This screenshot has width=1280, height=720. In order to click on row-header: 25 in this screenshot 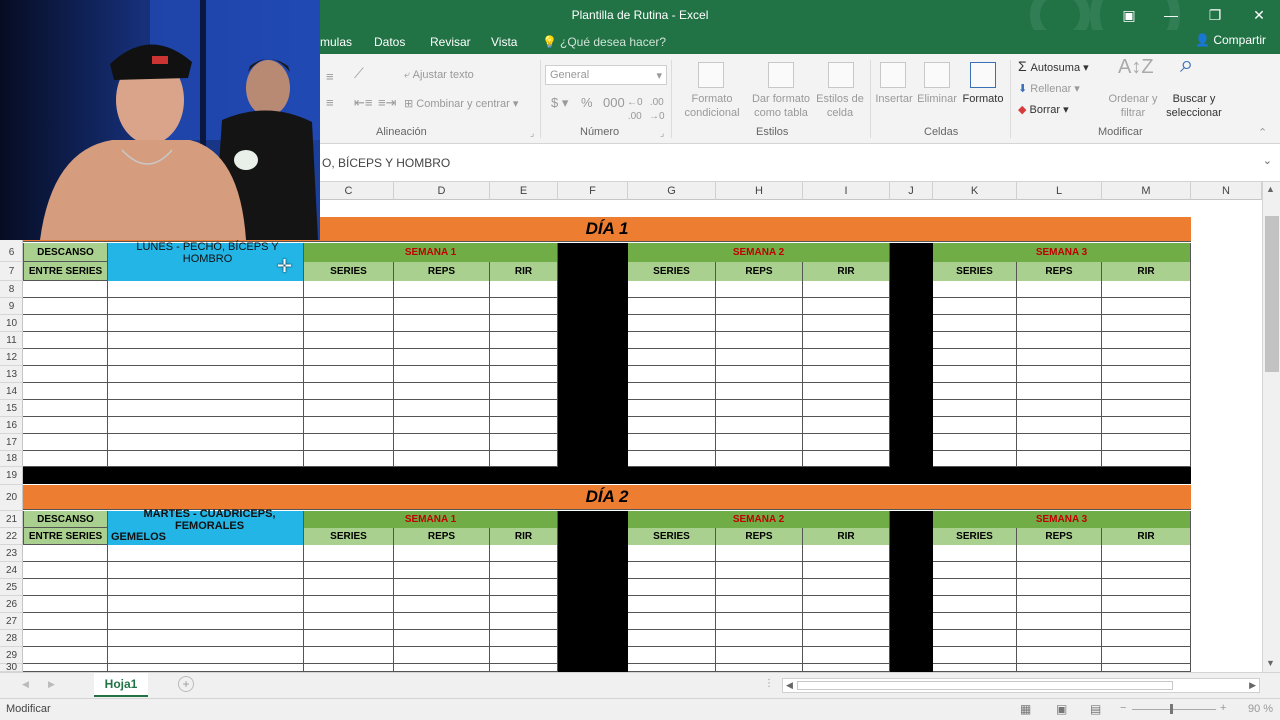, I will do `click(11, 587)`.